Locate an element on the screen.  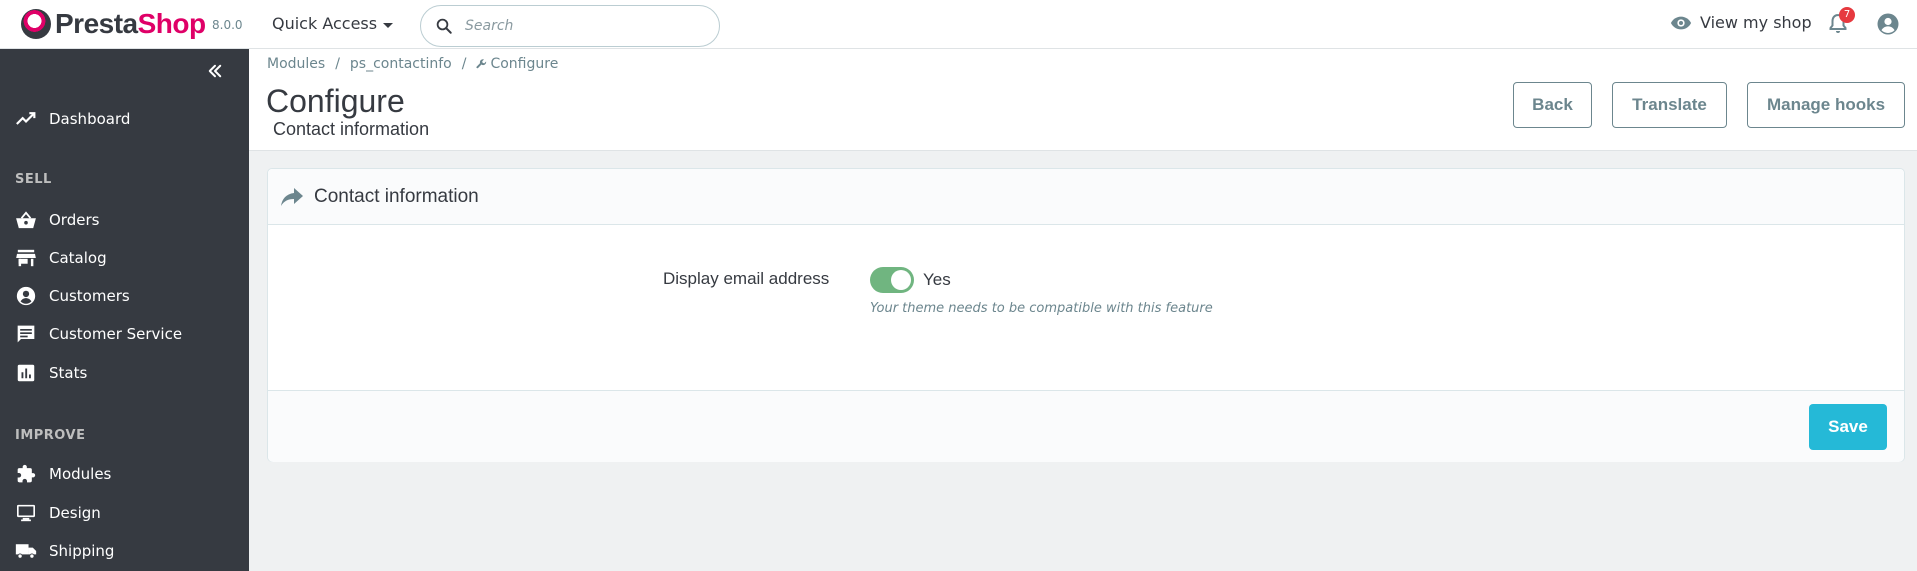
sidebar-item-customer-service: Customer Service is located at coordinates (124, 334).